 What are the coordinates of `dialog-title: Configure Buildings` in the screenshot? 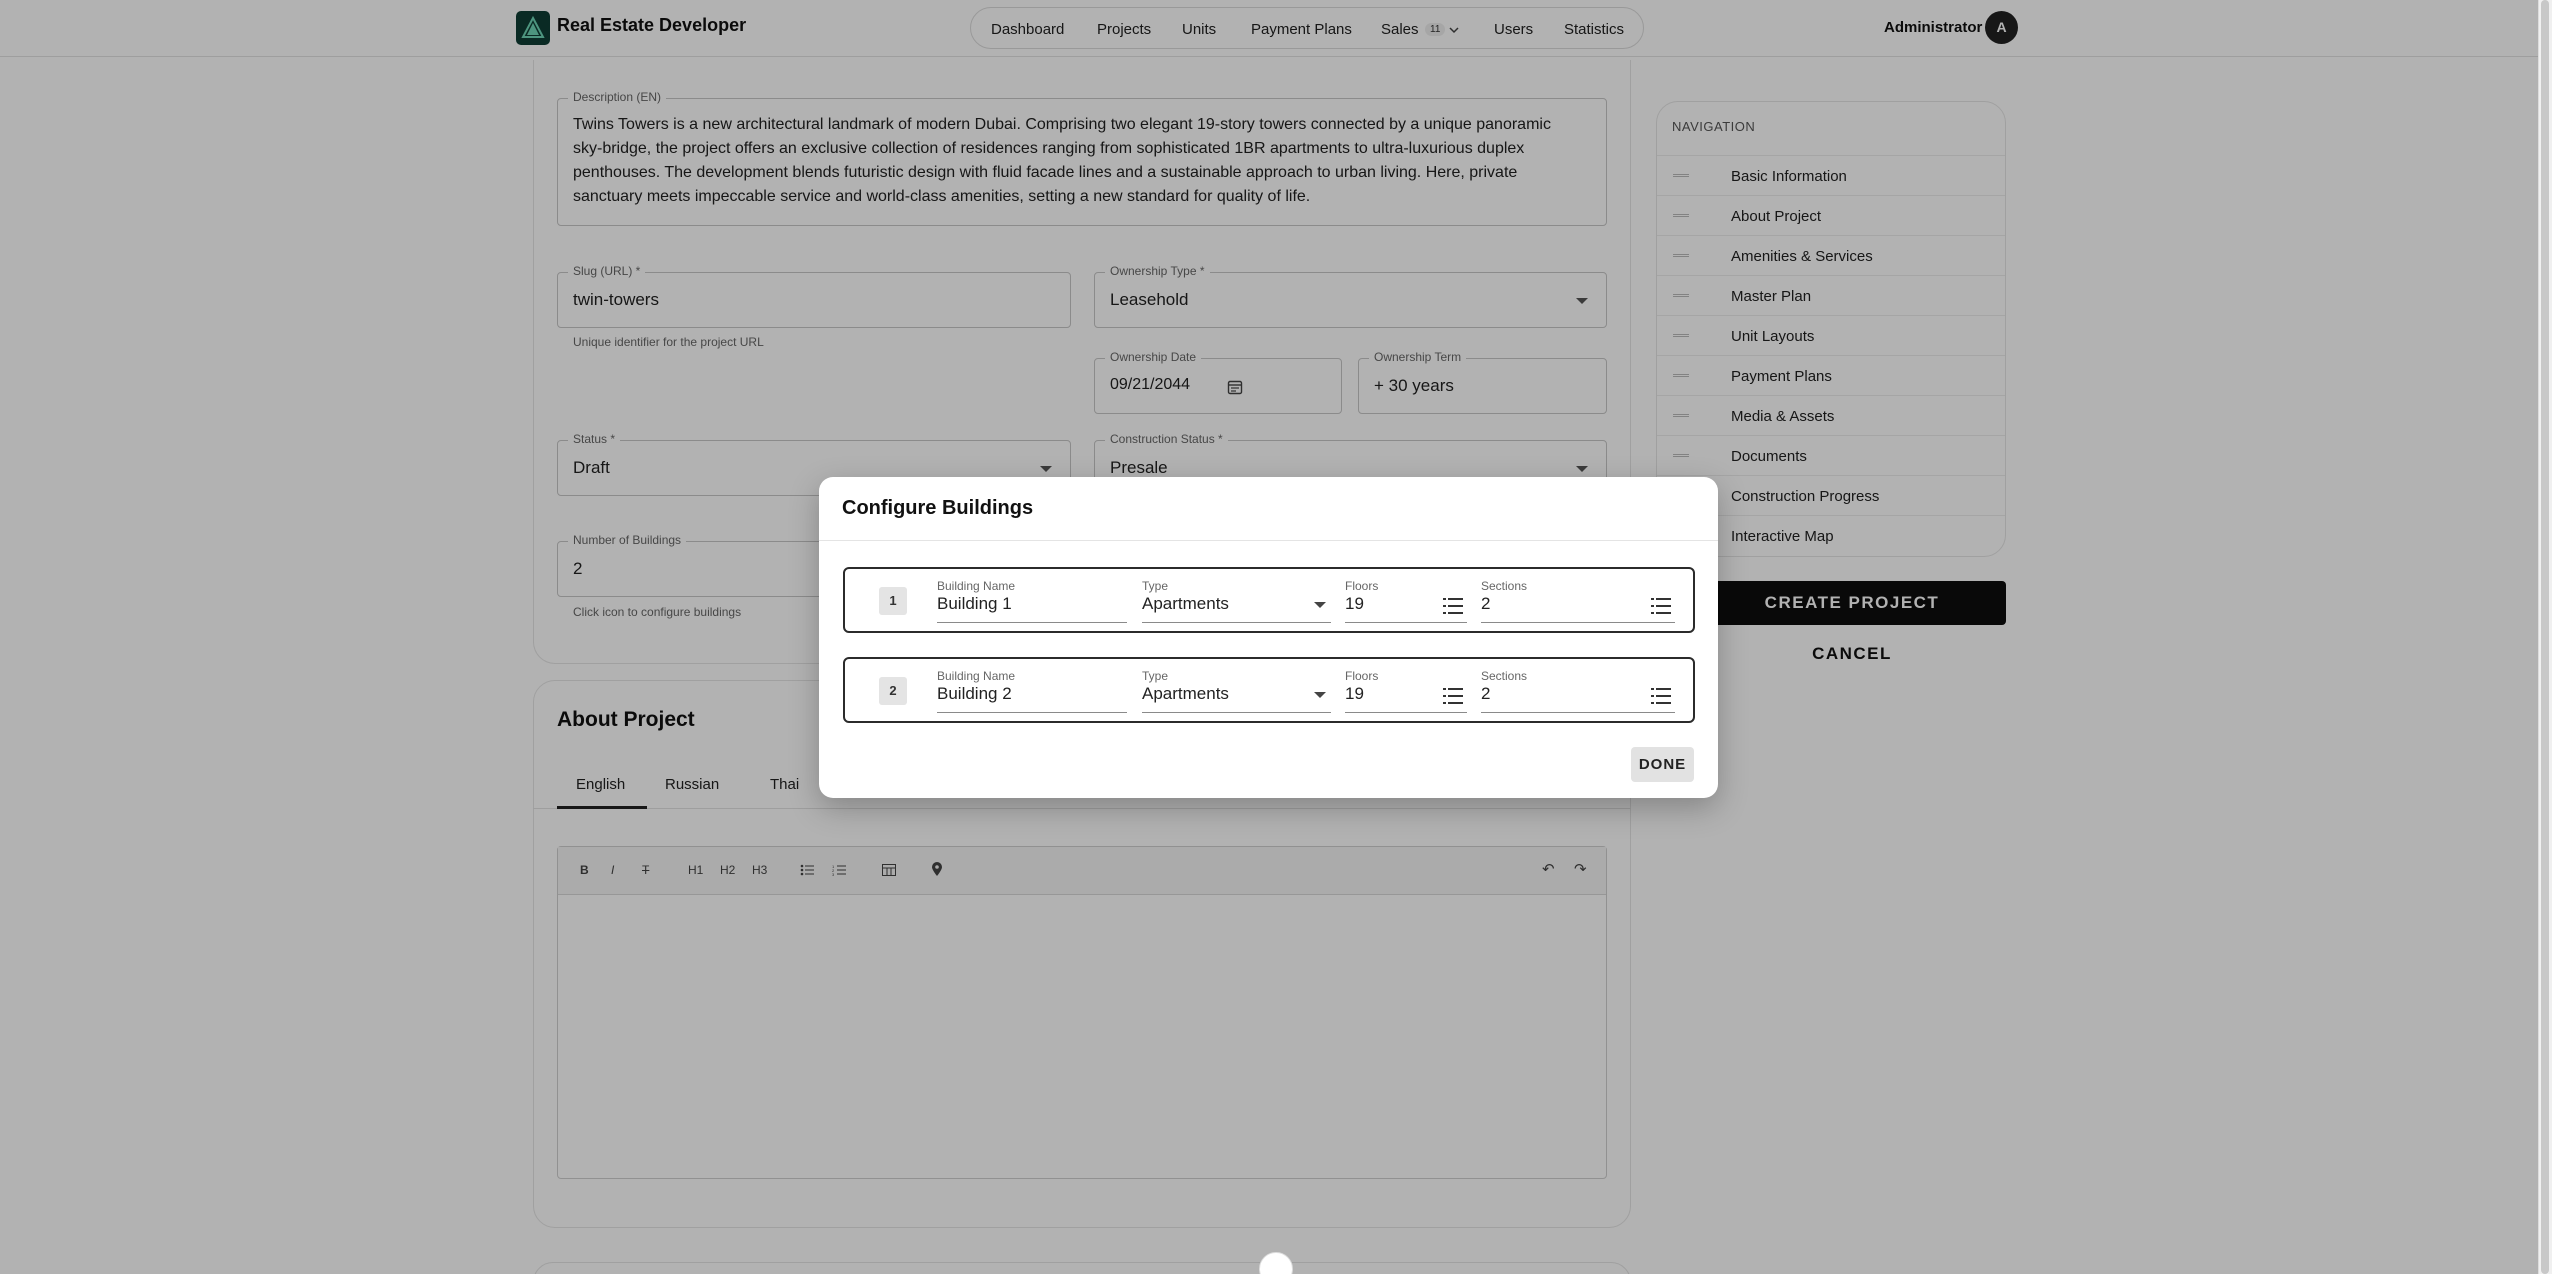 It's located at (938, 508).